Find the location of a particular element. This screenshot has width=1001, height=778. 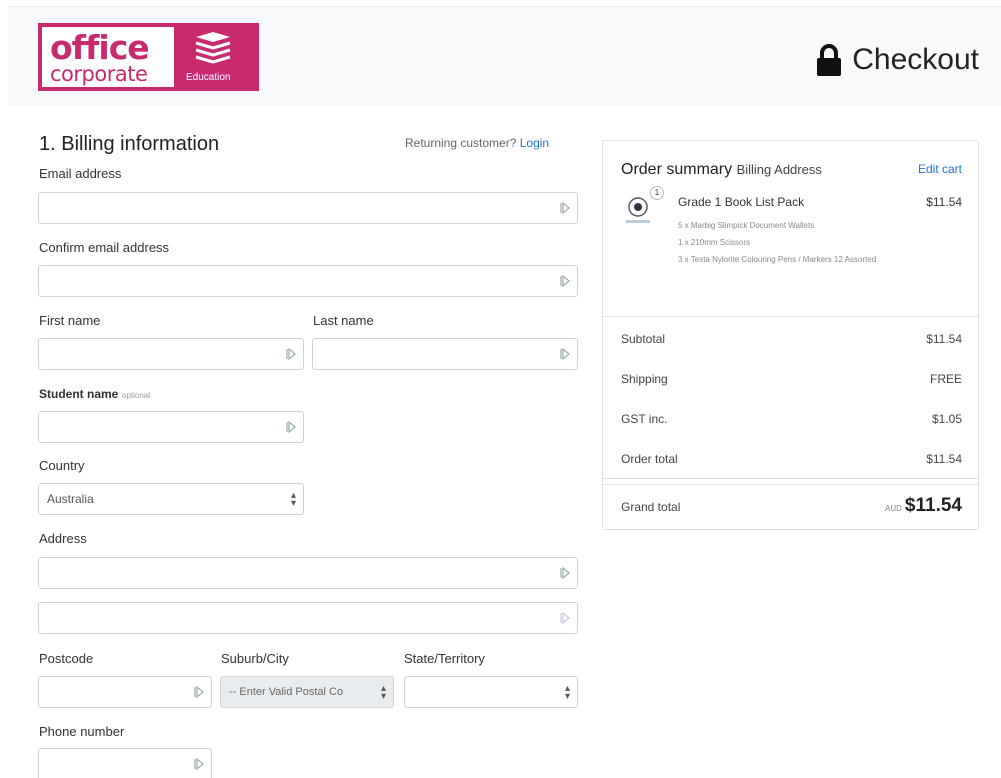

order-summary-heading: Order summary Billing Address is located at coordinates (721, 170).